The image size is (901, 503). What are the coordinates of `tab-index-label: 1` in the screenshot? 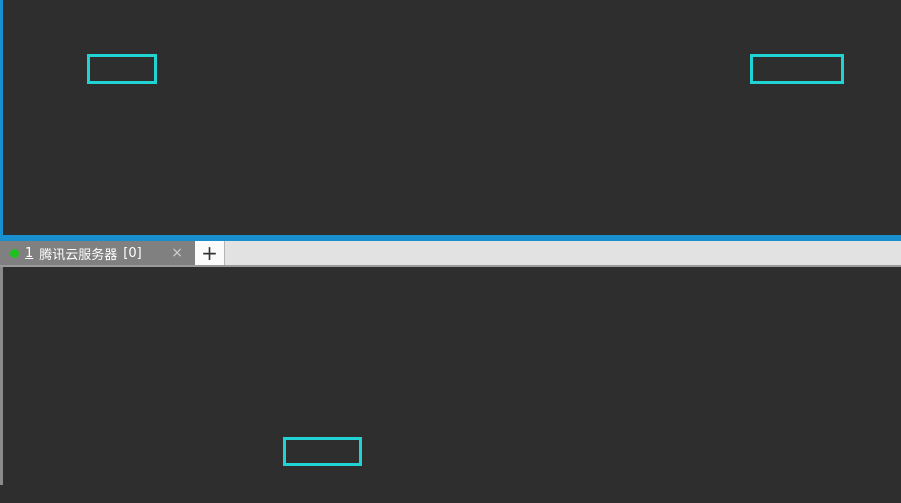 It's located at (29, 253).